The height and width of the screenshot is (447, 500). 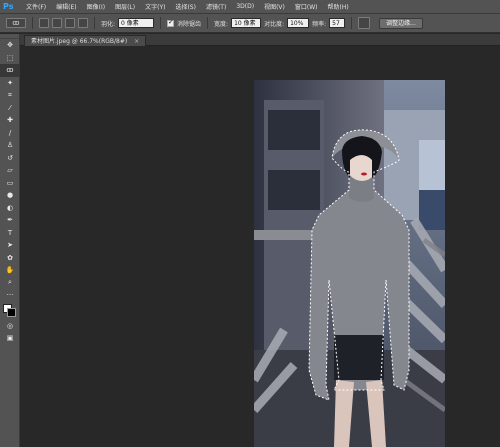 What do you see at coordinates (10, 170) in the screenshot?
I see `eraser-icon: ▱` at bounding box center [10, 170].